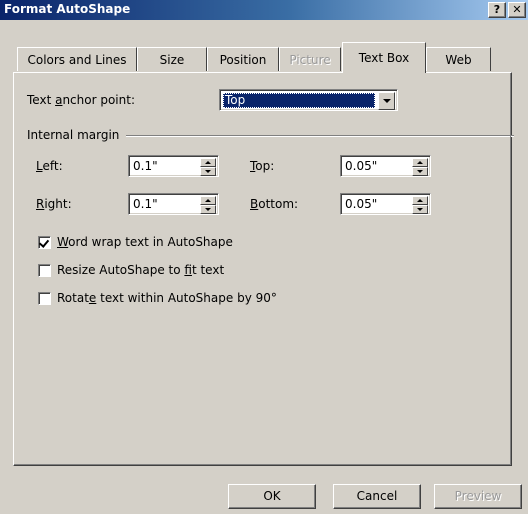 This screenshot has height=514, width=528. I want to click on anchor-dropdown-button, so click(386, 101).